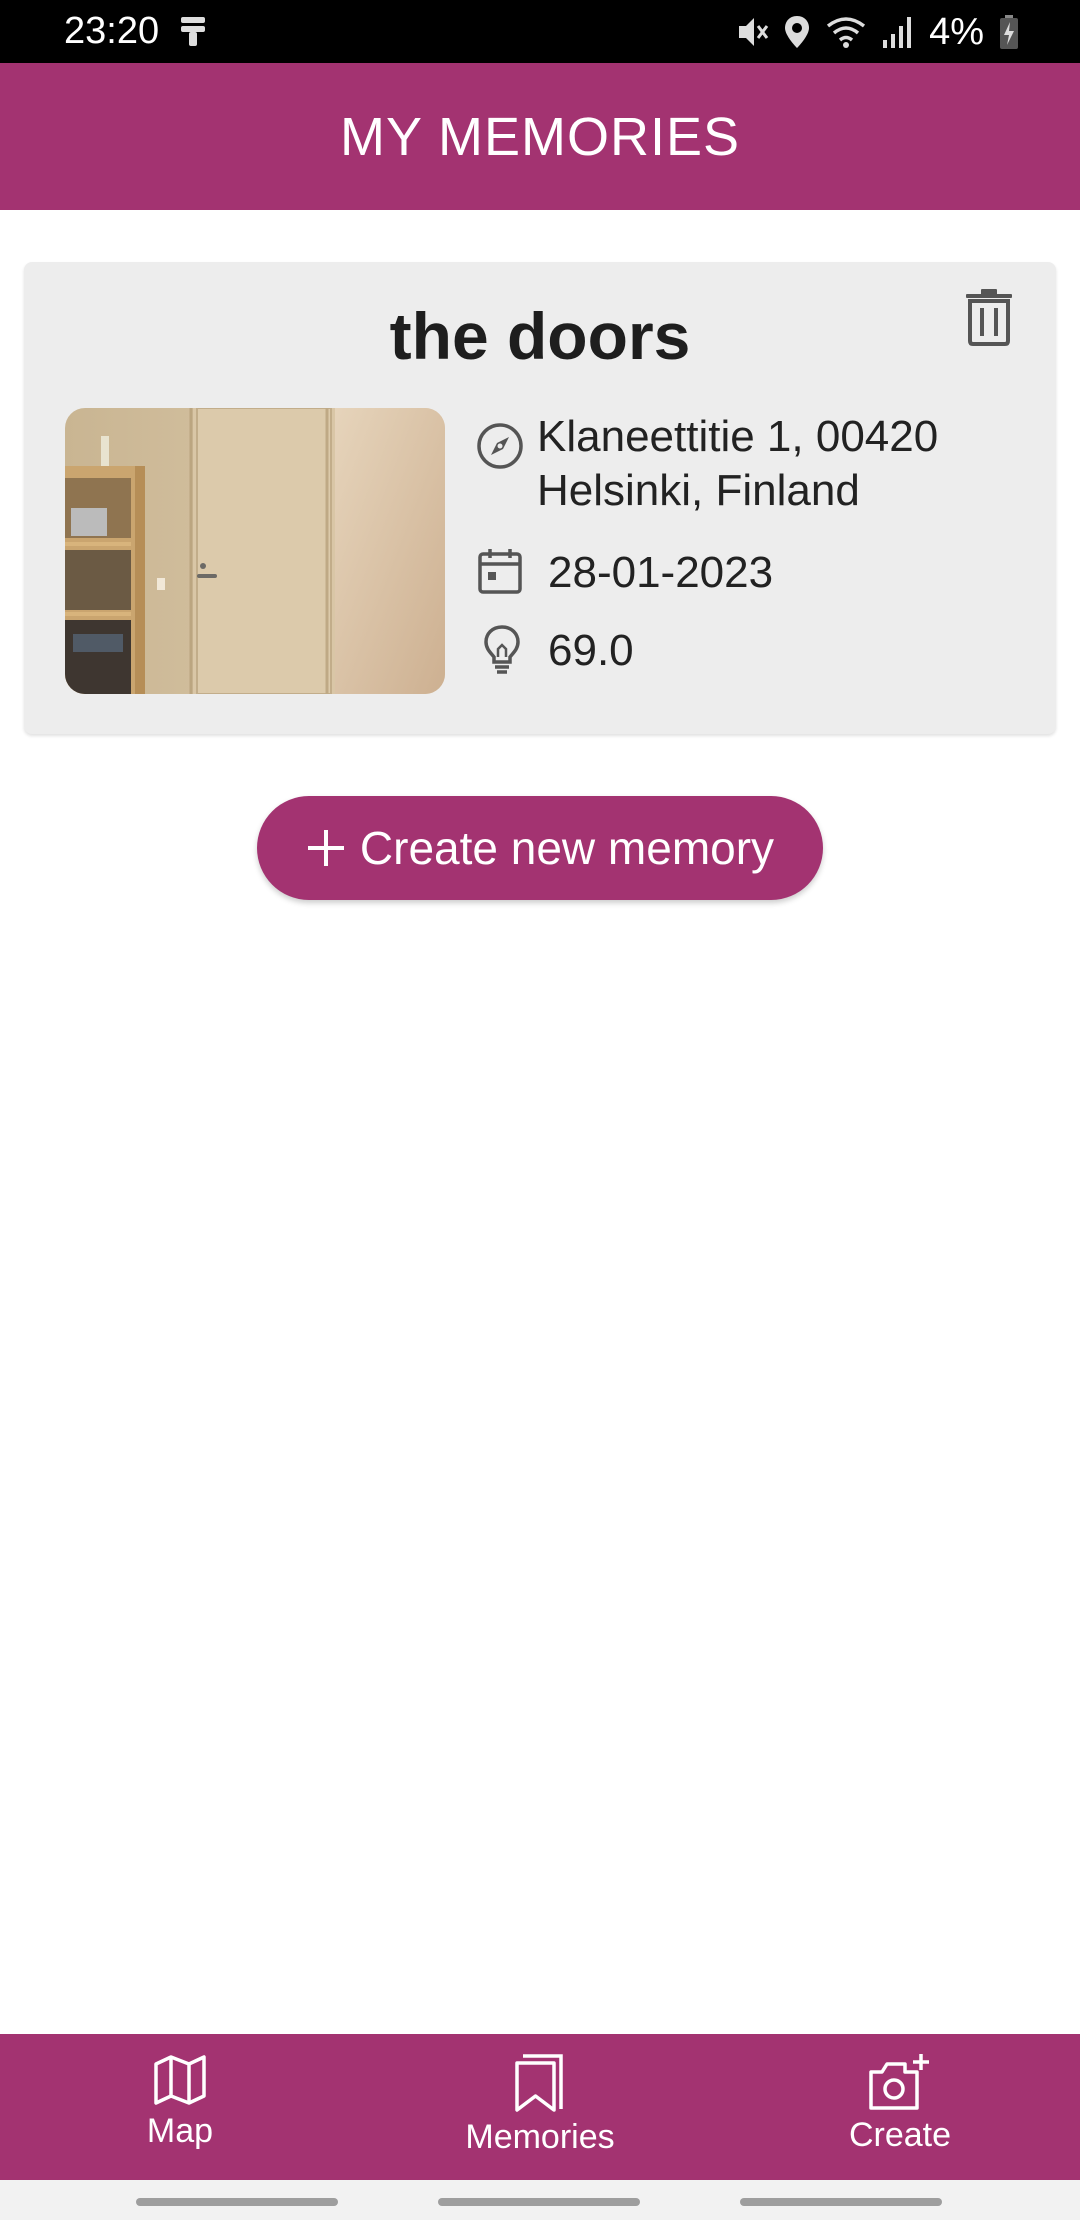 The width and height of the screenshot is (1080, 2220). I want to click on create-memory-label: Create new memory, so click(567, 848).